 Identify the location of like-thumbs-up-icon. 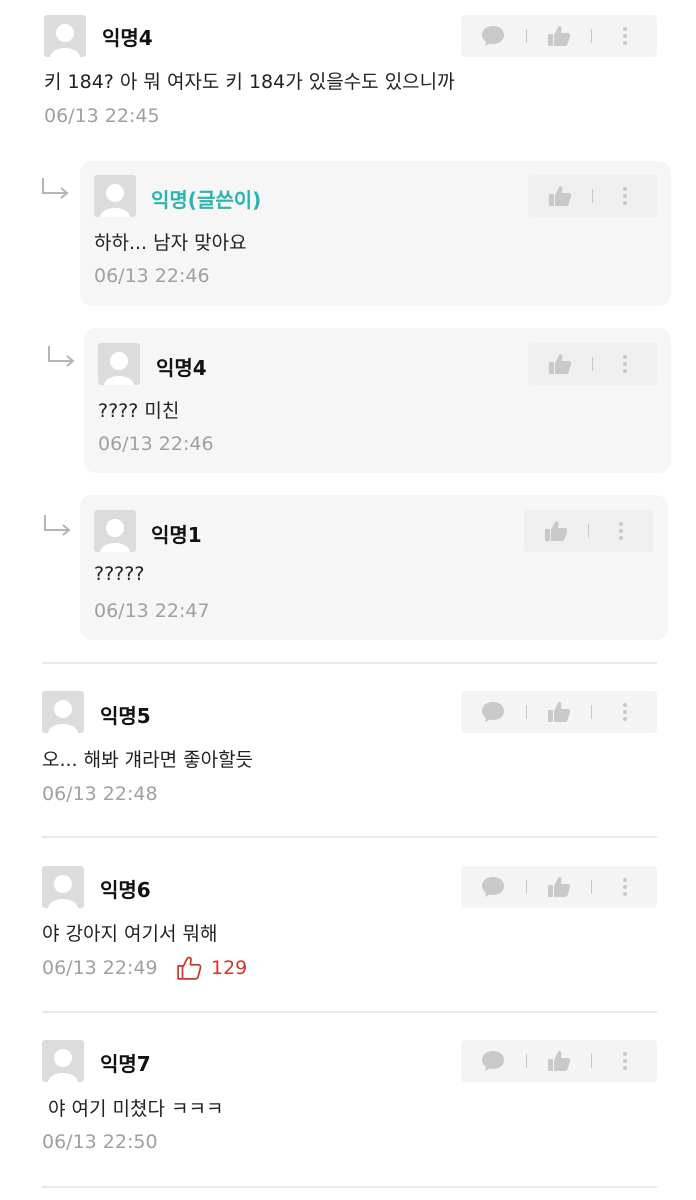
(189, 968).